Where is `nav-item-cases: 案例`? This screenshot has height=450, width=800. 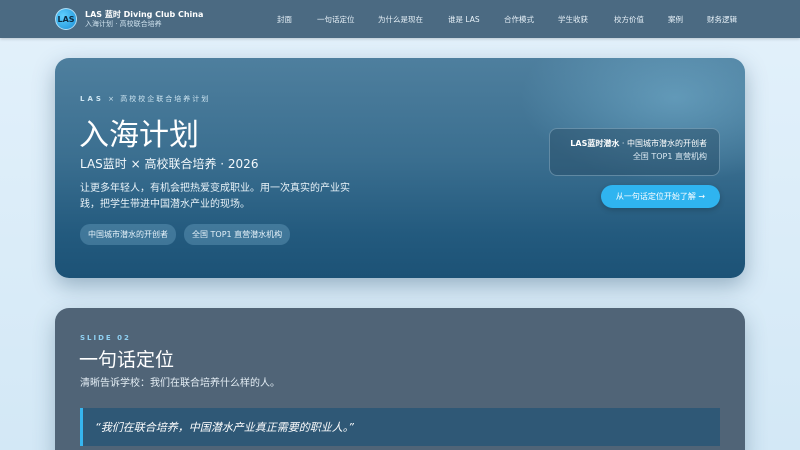 nav-item-cases: 案例 is located at coordinates (675, 19).